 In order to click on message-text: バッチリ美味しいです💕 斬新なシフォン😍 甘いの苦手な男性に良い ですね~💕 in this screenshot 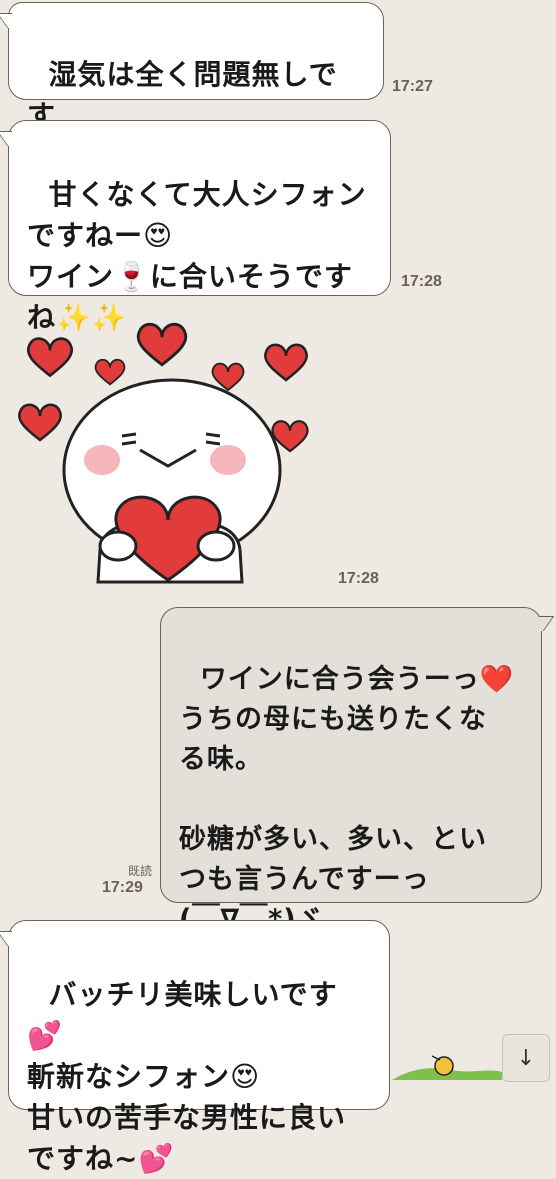, I will do `click(187, 1076)`.